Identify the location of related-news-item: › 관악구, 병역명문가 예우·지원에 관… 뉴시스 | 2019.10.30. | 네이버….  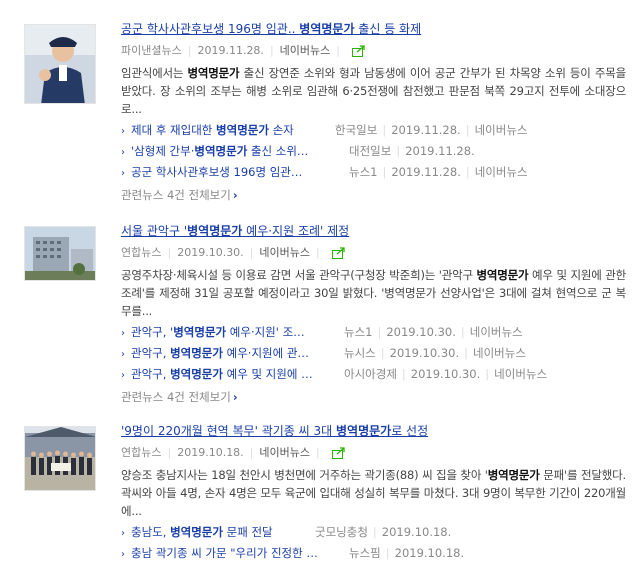
(373, 353).